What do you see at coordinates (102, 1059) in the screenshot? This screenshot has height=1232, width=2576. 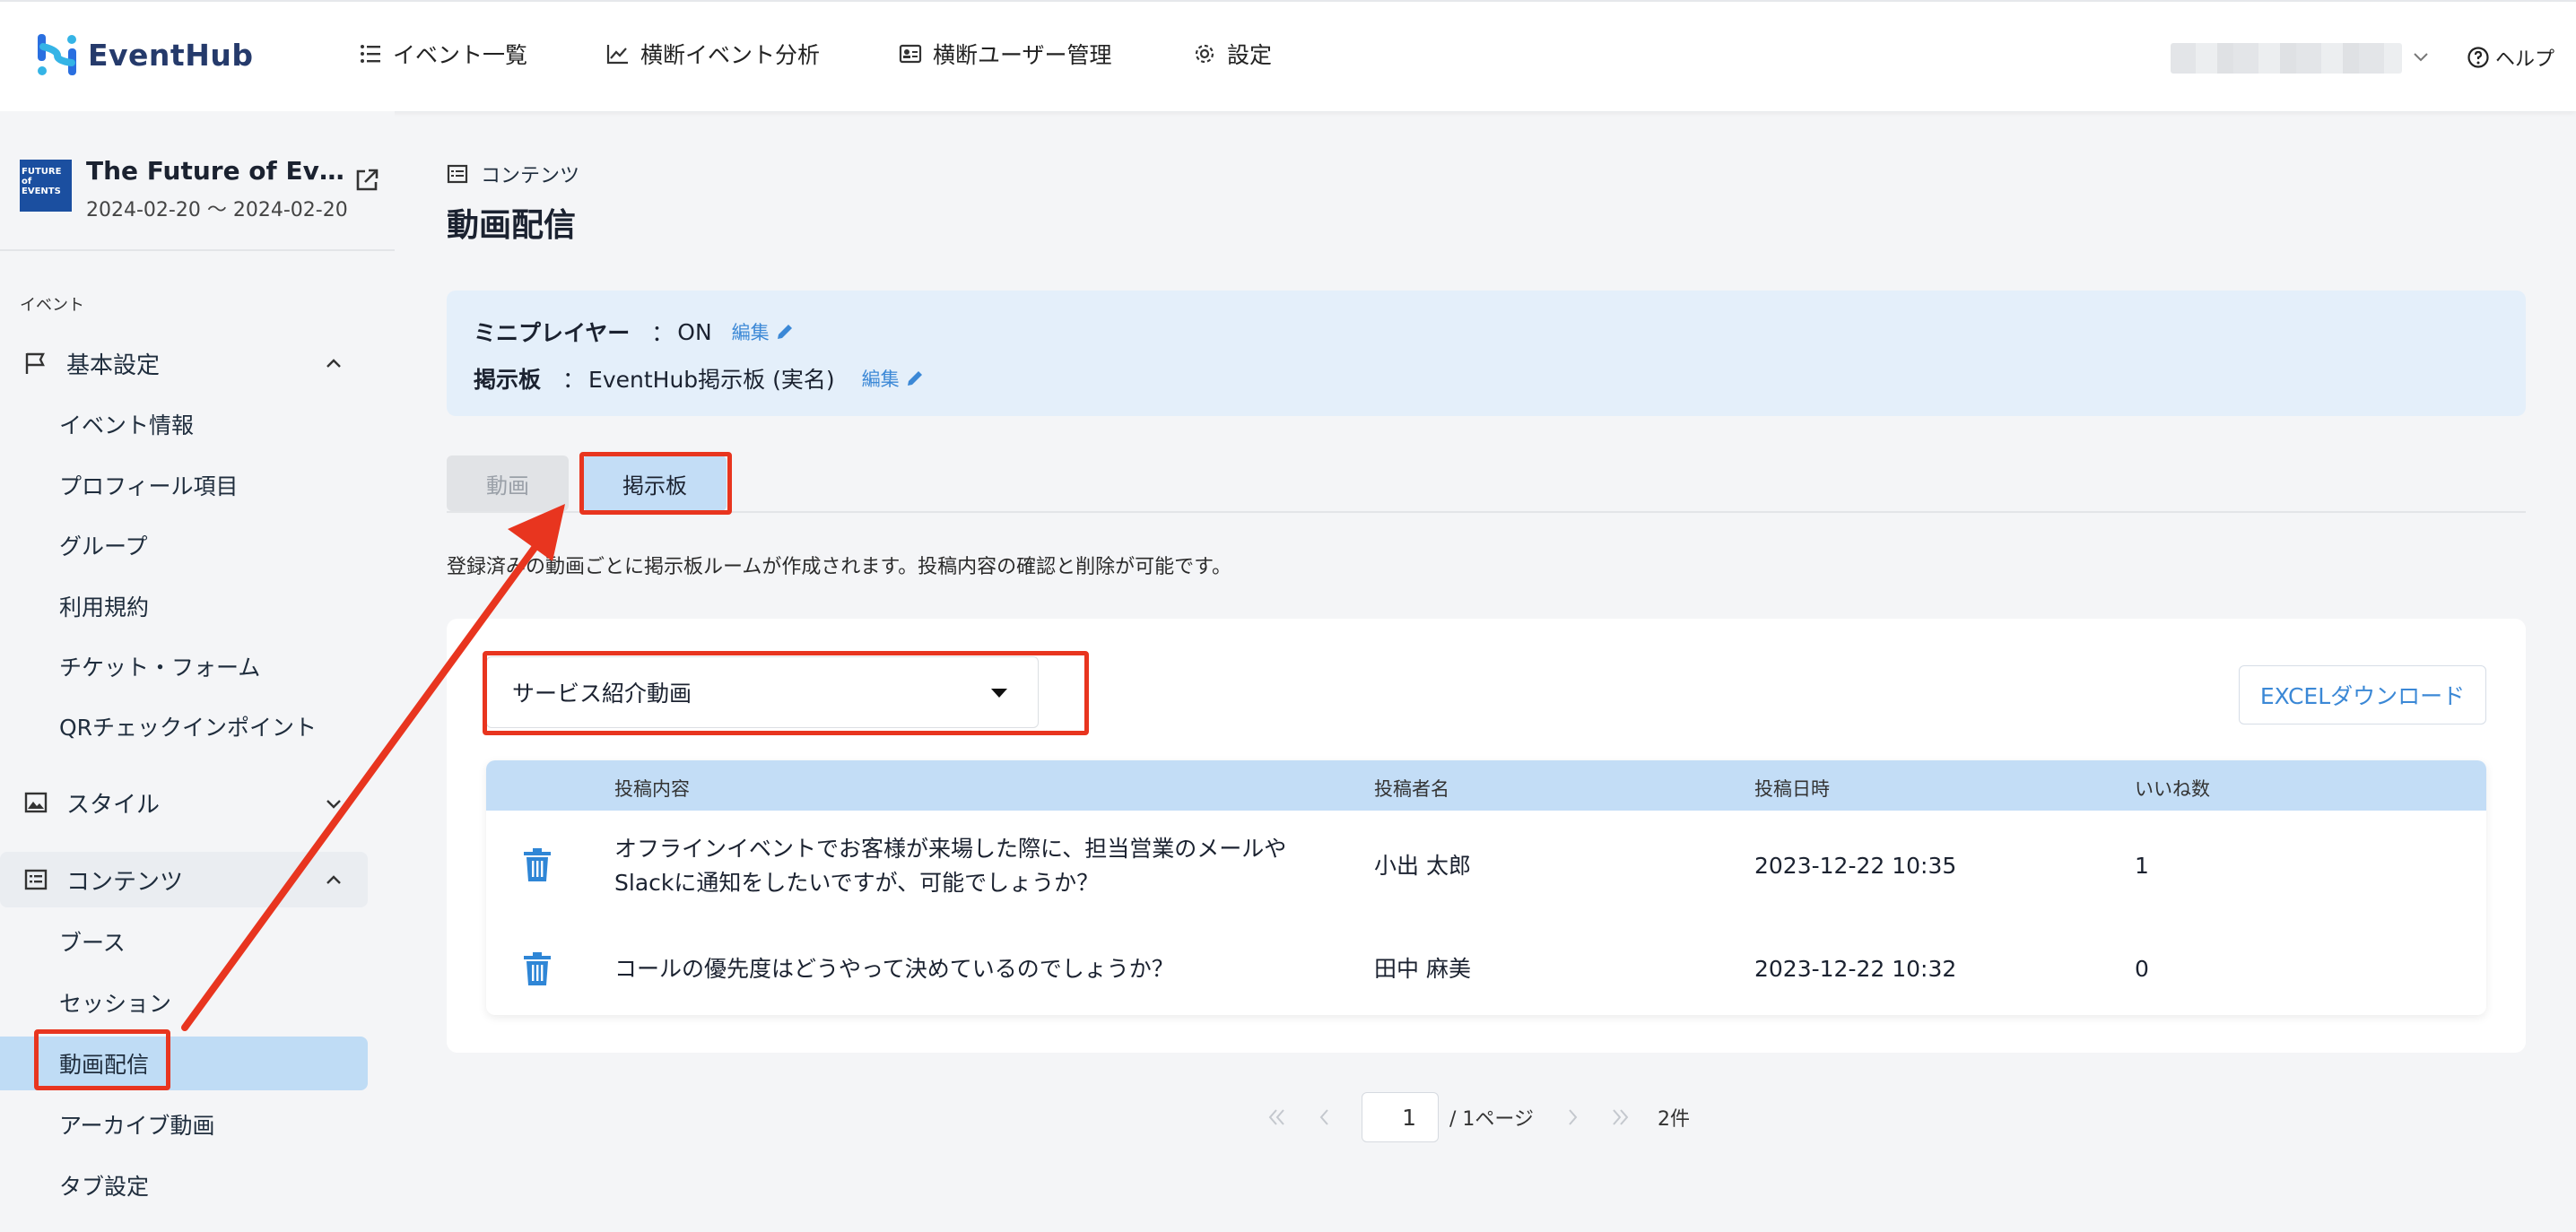 I see `annotation-box-sidebar` at bounding box center [102, 1059].